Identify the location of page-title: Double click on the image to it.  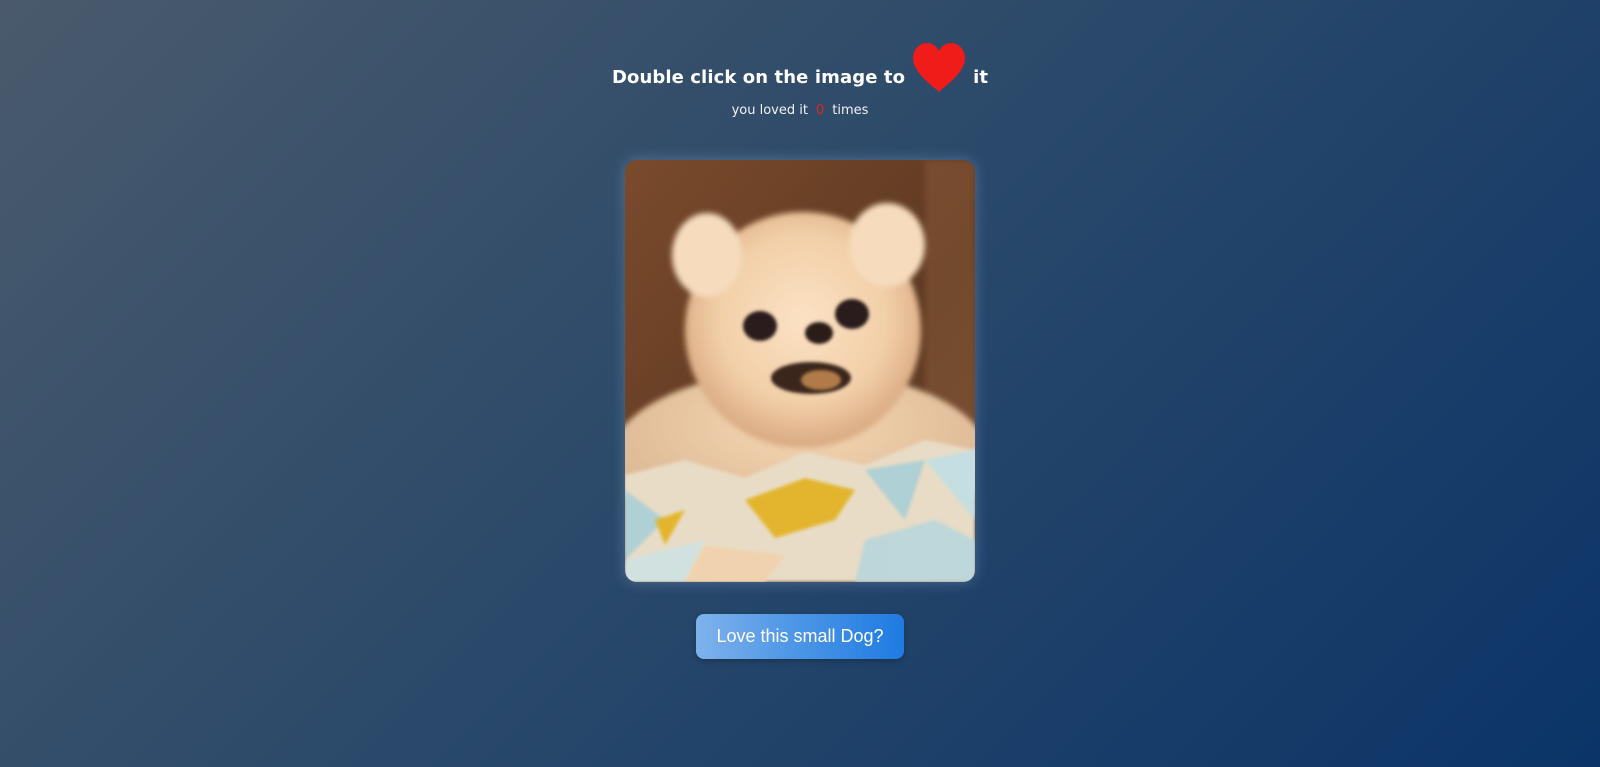
(800, 72).